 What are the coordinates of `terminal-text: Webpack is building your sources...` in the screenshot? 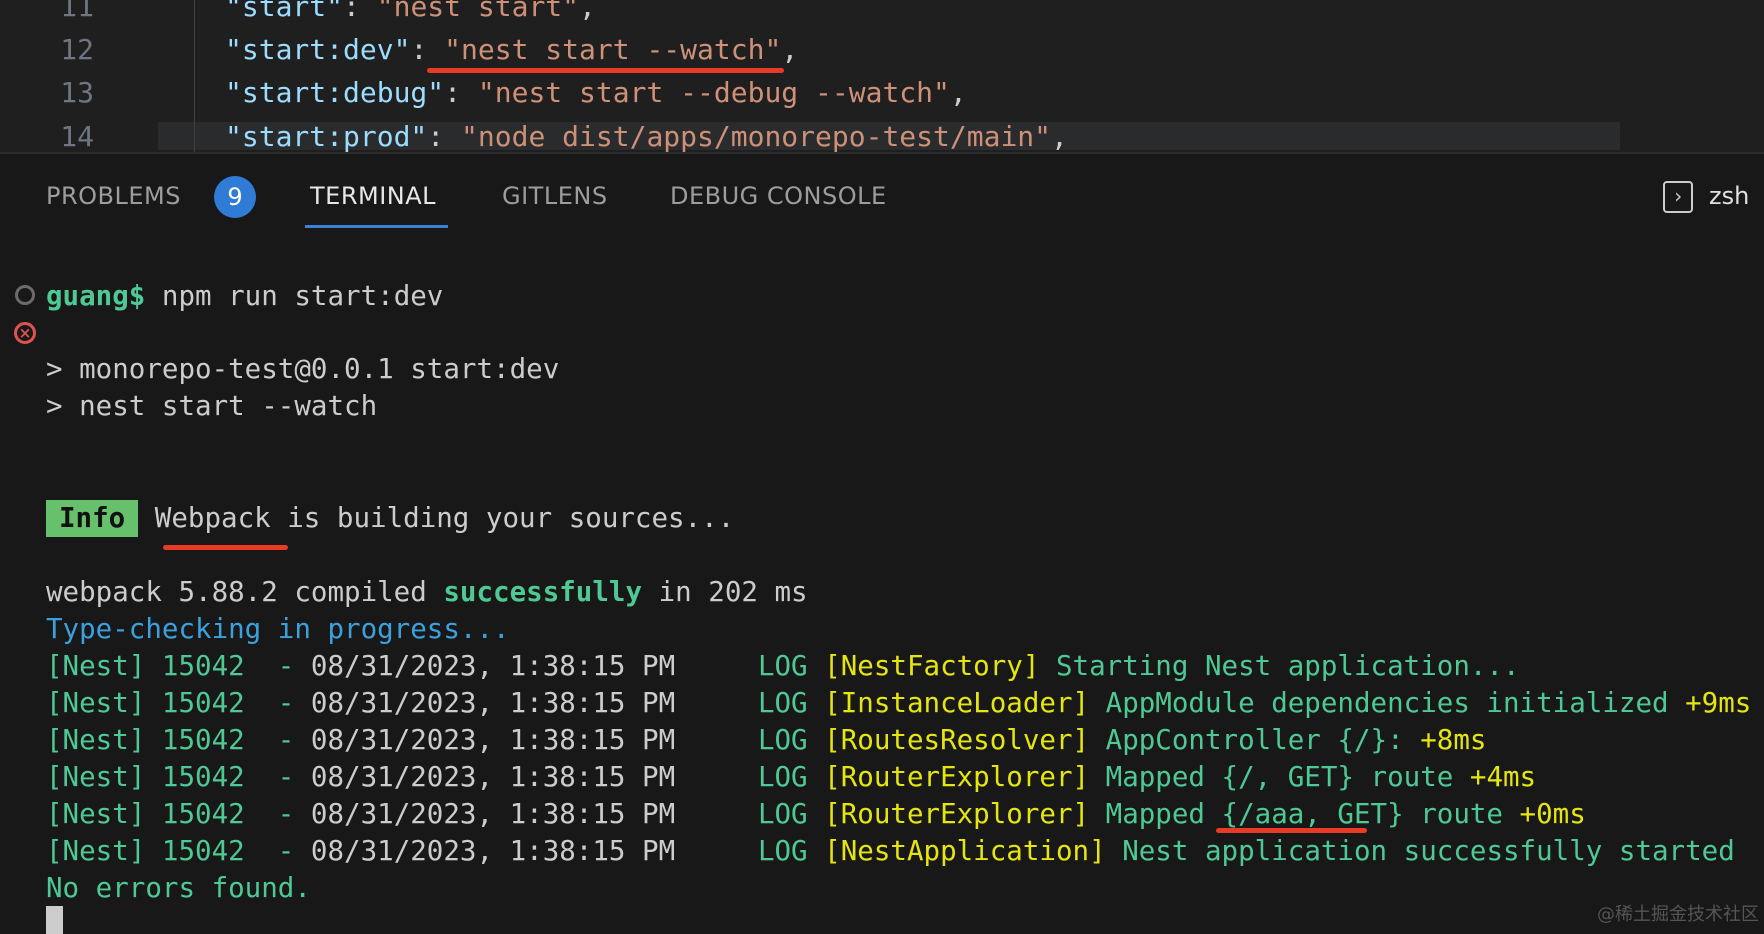 It's located at (436, 518).